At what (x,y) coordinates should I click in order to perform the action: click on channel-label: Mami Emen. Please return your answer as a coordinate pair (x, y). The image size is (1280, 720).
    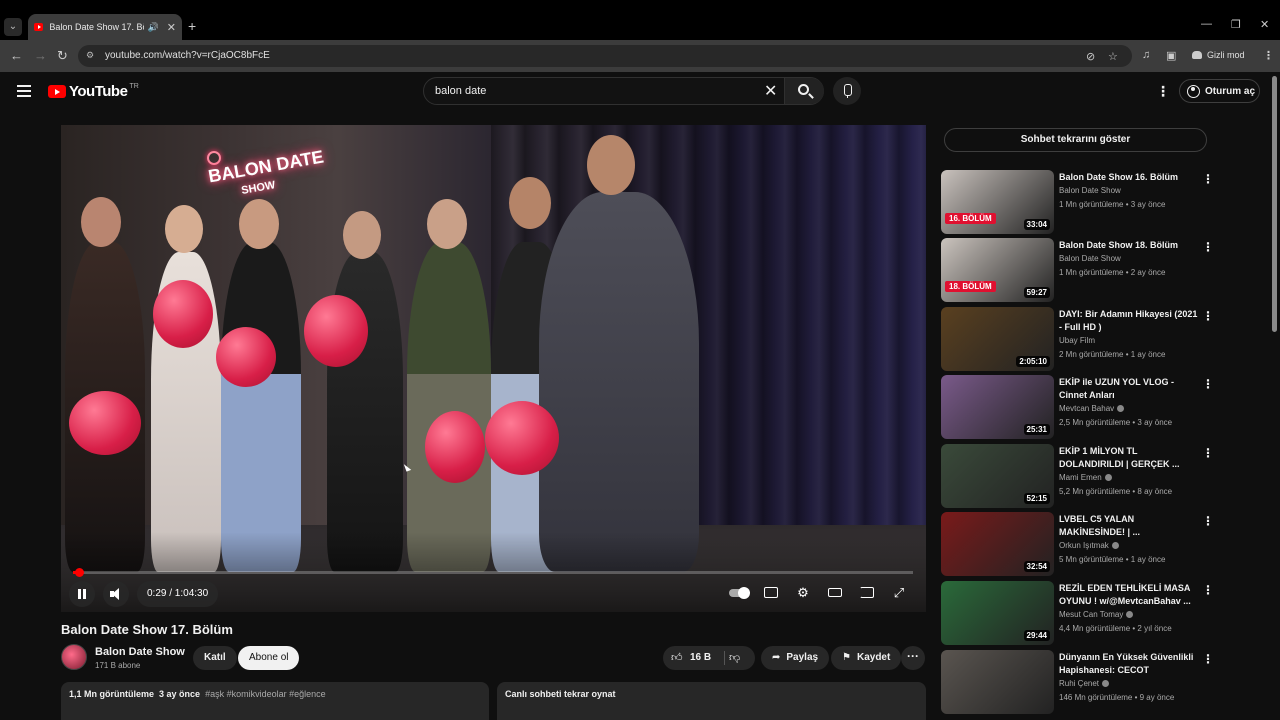
    Looking at the image, I should click on (1080, 477).